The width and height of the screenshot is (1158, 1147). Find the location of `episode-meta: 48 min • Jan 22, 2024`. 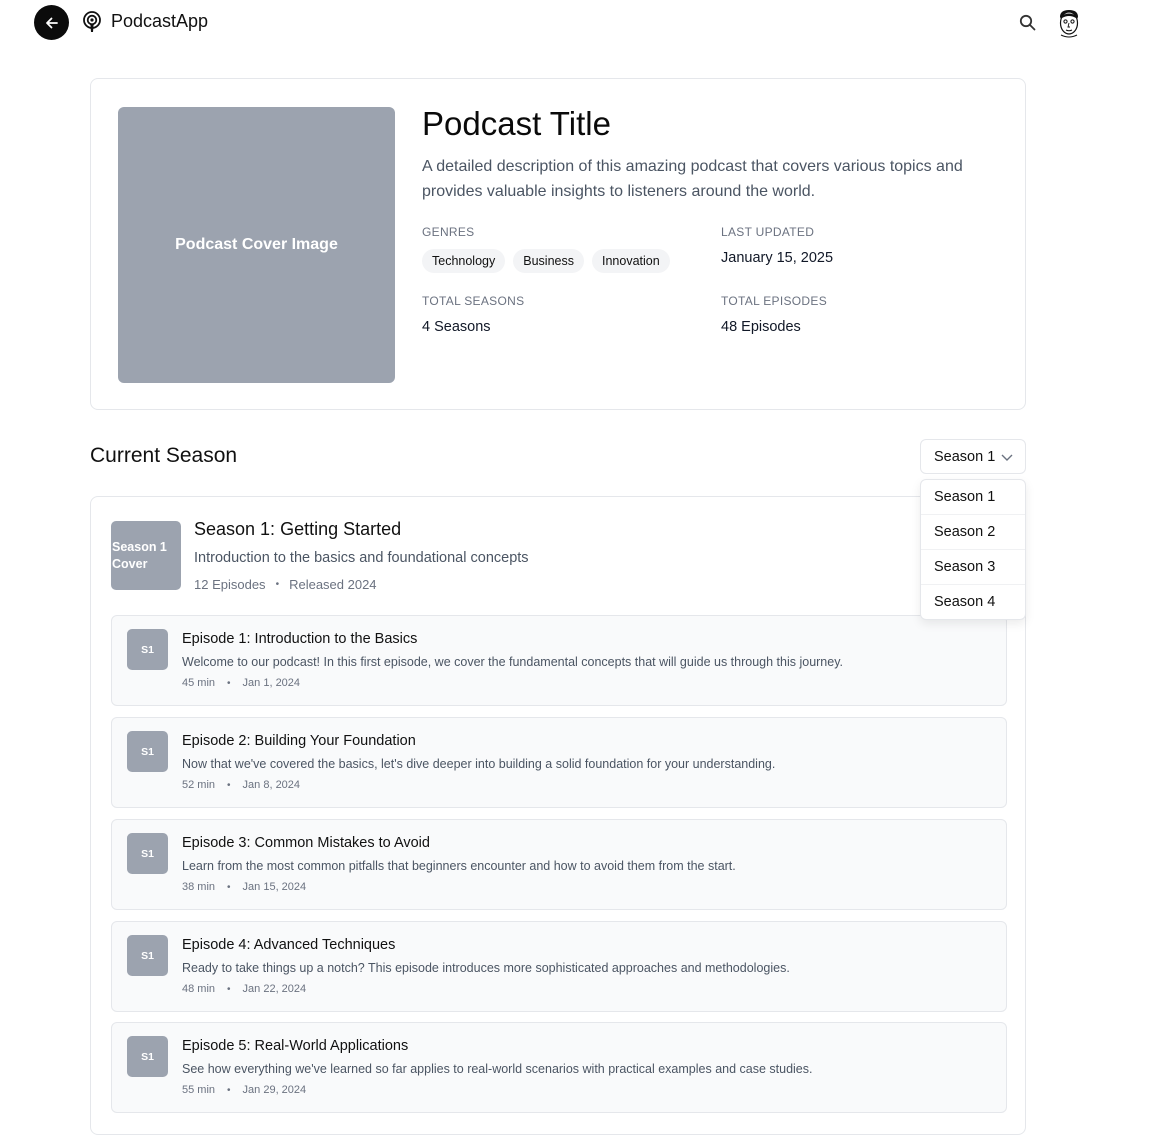

episode-meta: 48 min • Jan 22, 2024 is located at coordinates (244, 989).